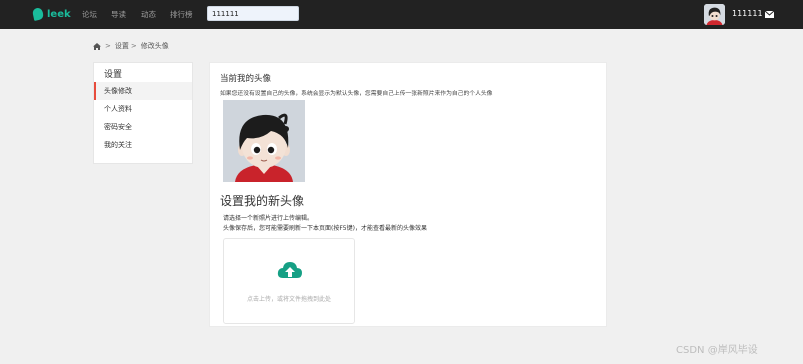  I want to click on user-avatar, so click(714, 14).